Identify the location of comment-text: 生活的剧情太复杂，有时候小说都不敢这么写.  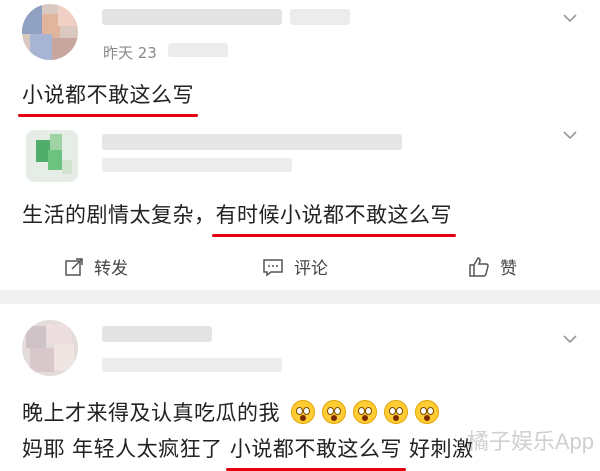
(239, 219).